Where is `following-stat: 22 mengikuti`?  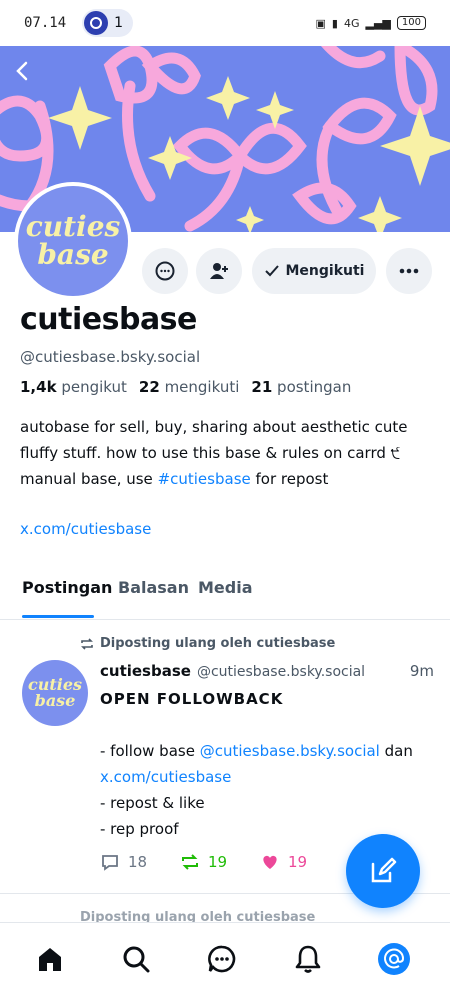
following-stat: 22 mengikuti is located at coordinates (189, 387).